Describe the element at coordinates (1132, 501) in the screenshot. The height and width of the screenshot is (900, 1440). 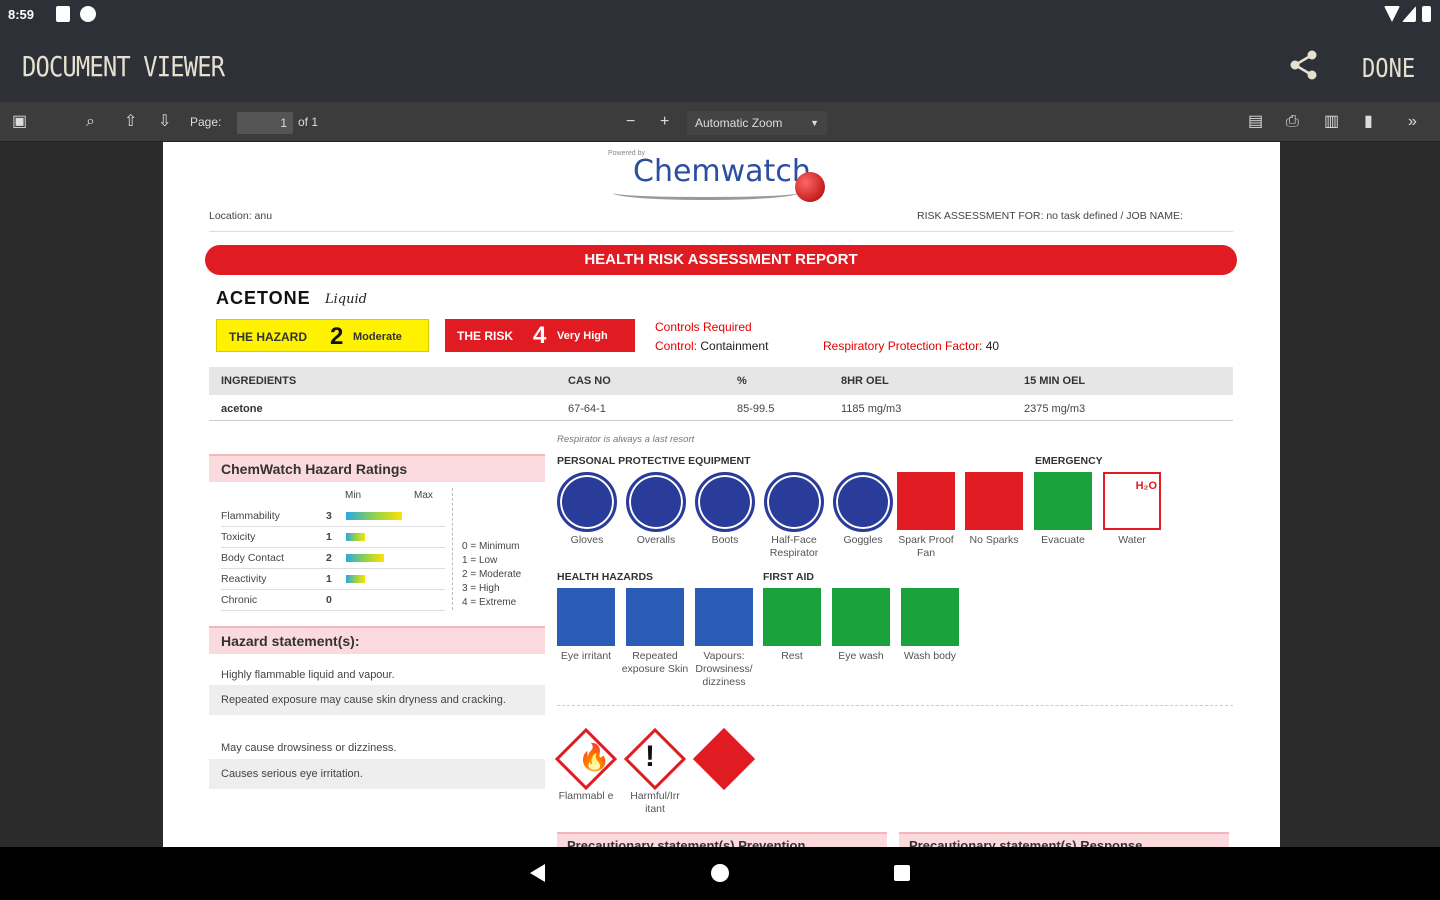
I see `water-icon: H₂O` at that location.